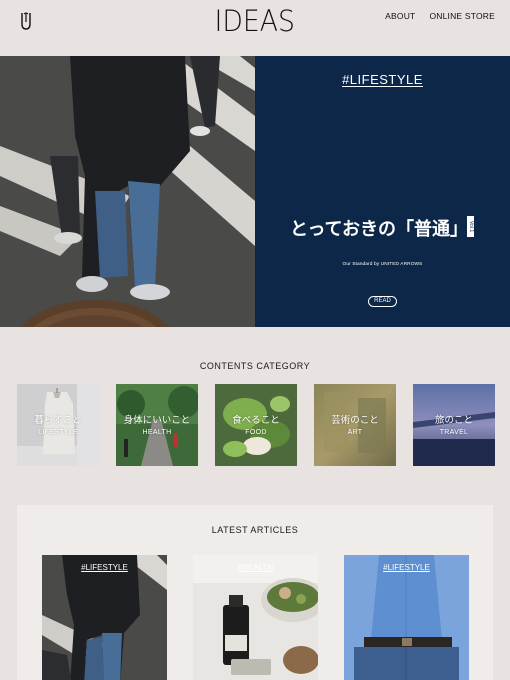 The width and height of the screenshot is (510, 680). I want to click on hero-title: とっておきの「普通」, so click(379, 229).